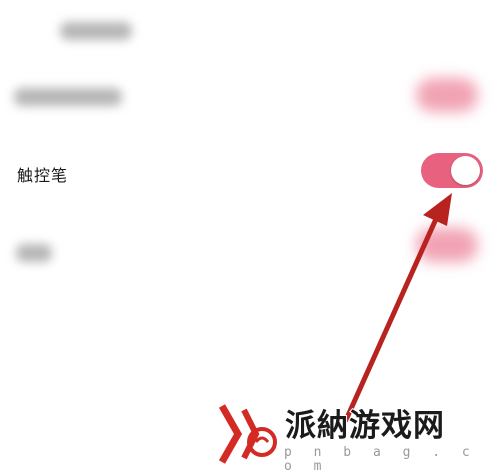 This screenshot has height=474, width=495. I want to click on annotation-arrow, so click(397, 308).